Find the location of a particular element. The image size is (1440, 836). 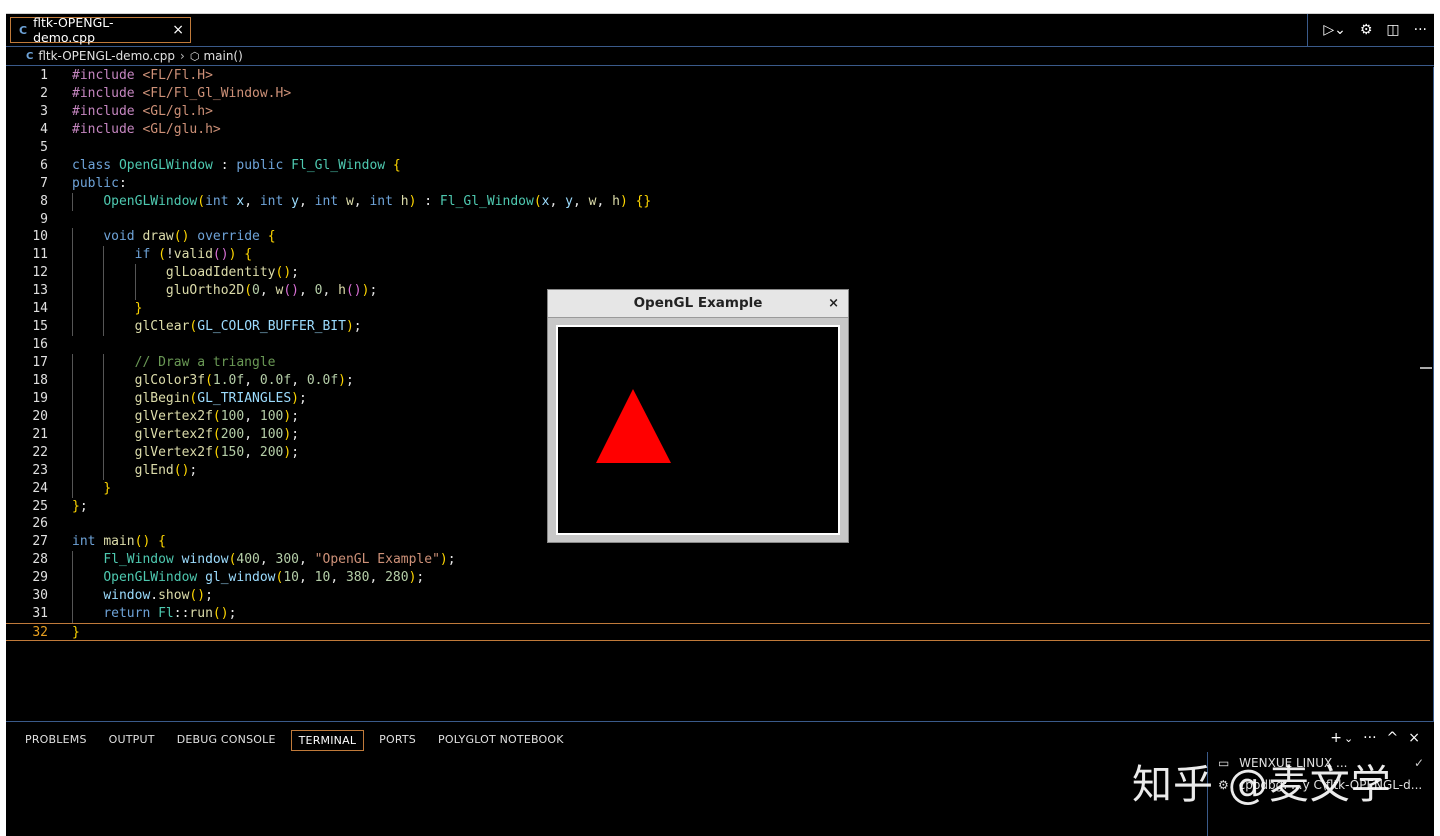

panel-actions: + ⌄ ··· ^ × is located at coordinates (1370, 738).